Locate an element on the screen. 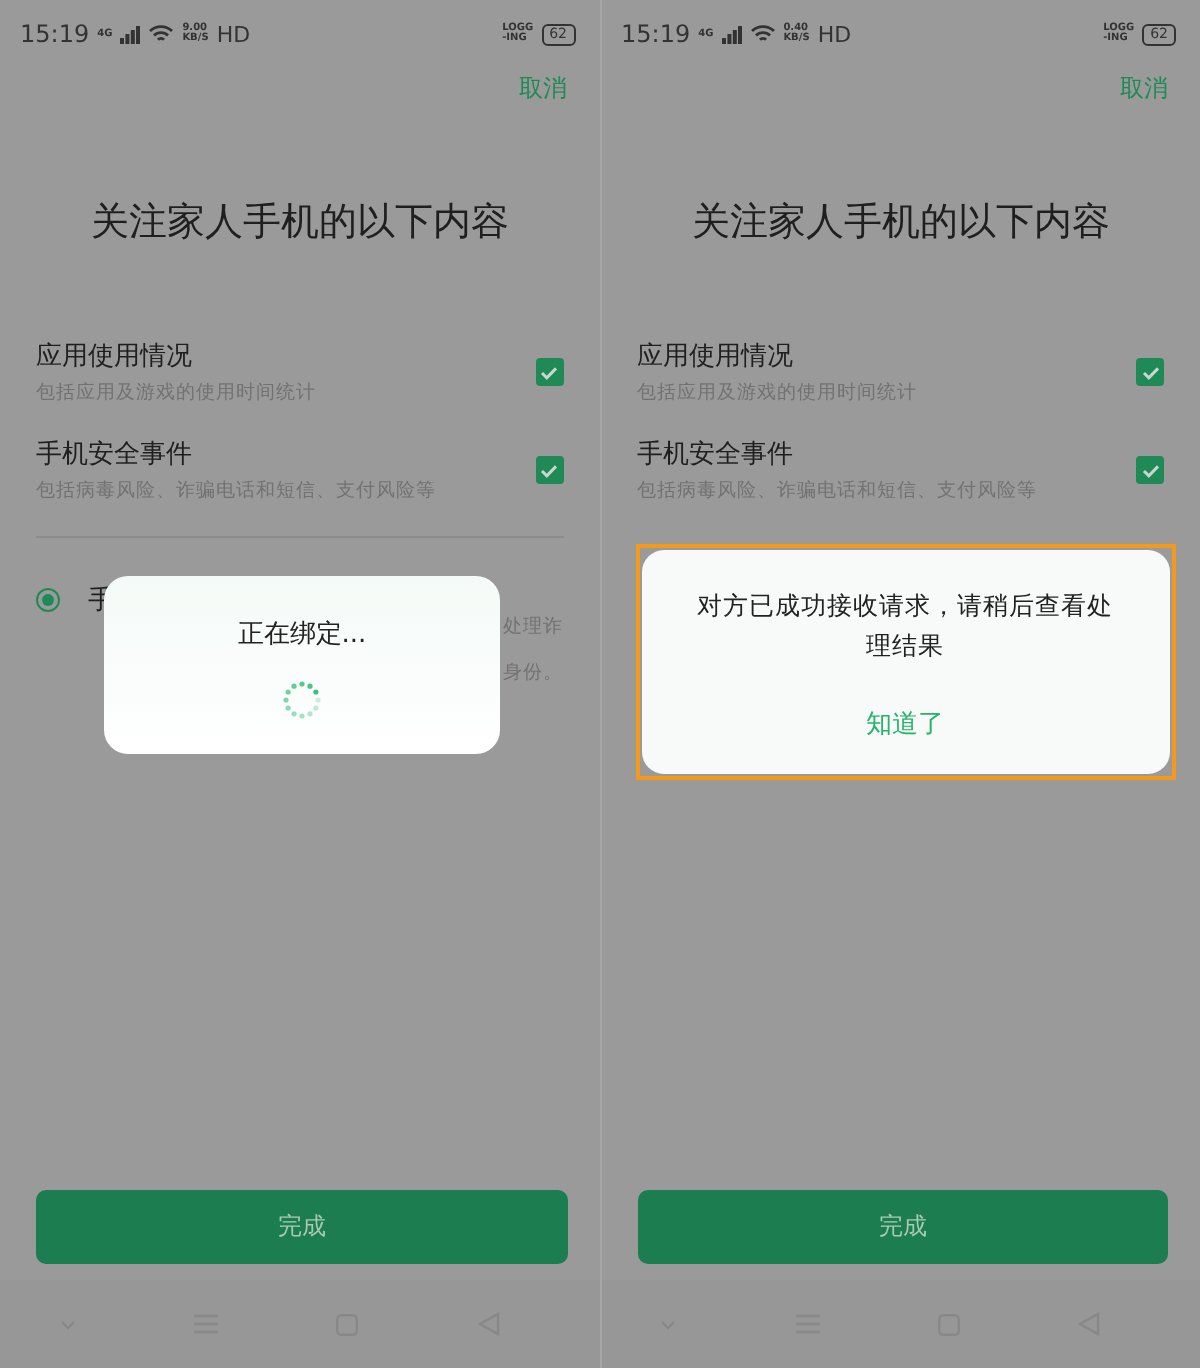 This screenshot has height=1368, width=1200. loading-spinner-icon is located at coordinates (302, 700).